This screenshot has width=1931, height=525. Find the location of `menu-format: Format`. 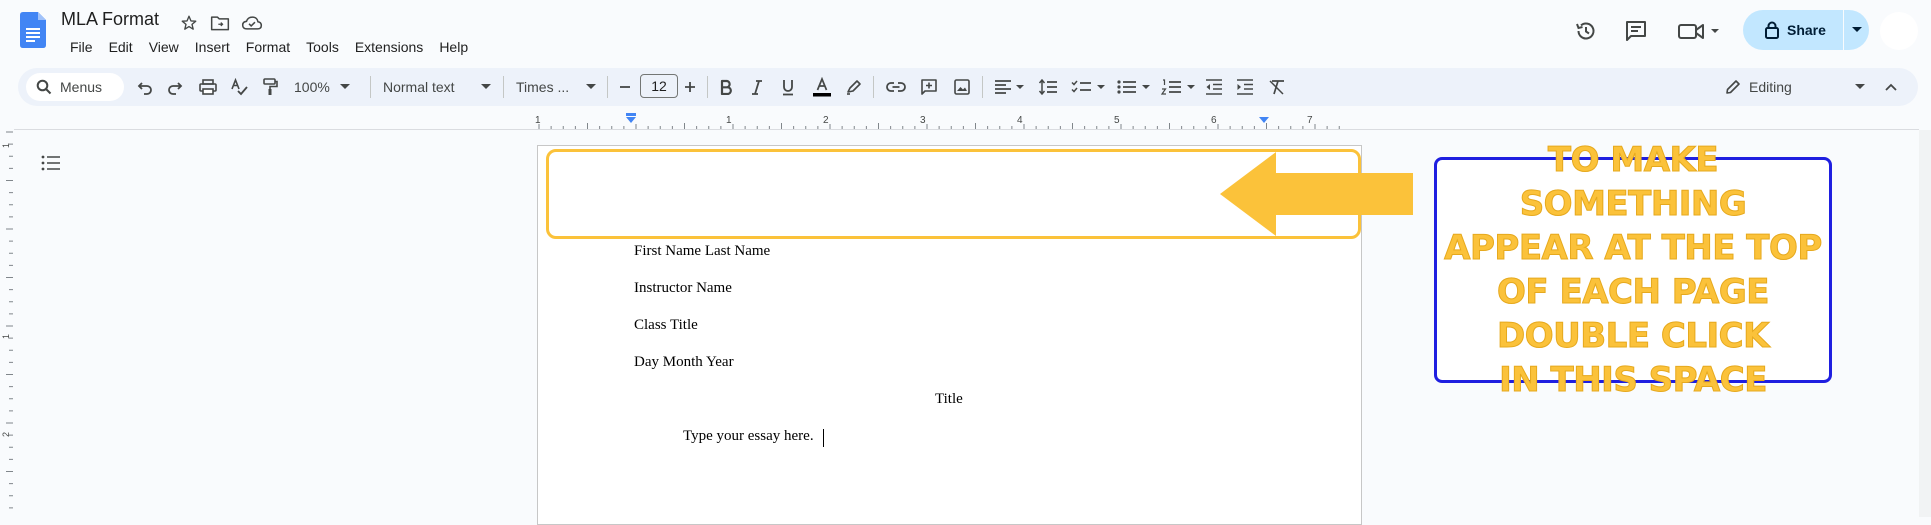

menu-format: Format is located at coordinates (268, 47).